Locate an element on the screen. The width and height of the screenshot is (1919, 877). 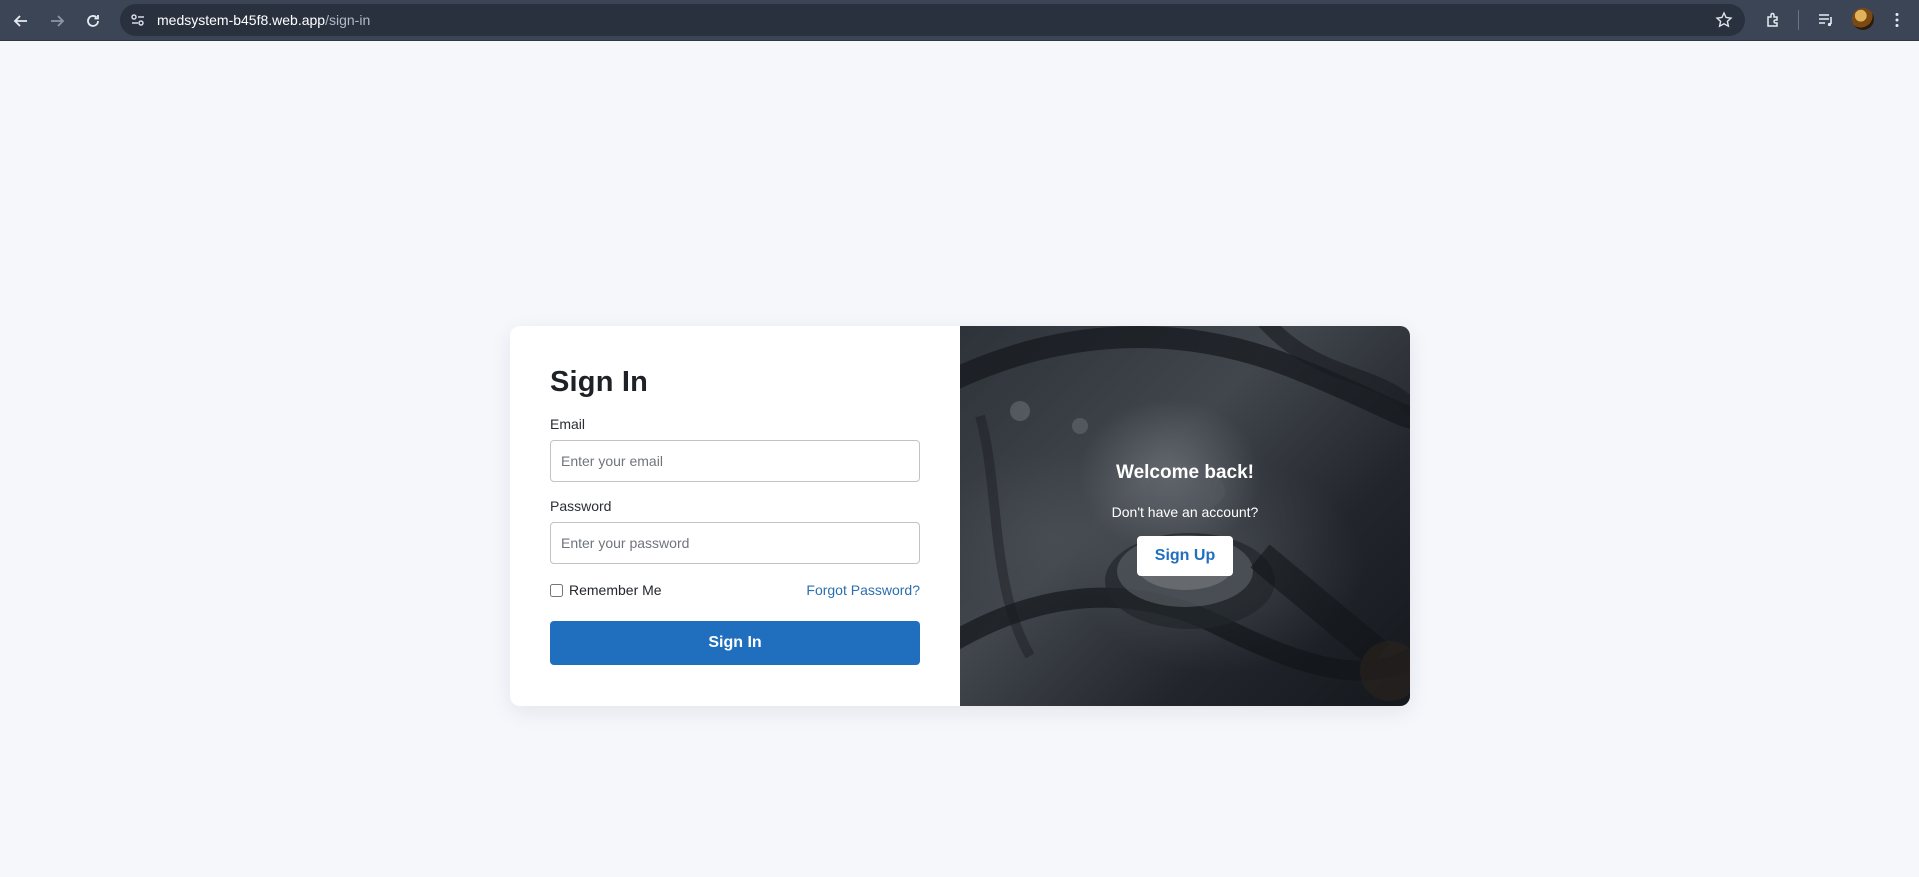
back-icon is located at coordinates (21, 21).